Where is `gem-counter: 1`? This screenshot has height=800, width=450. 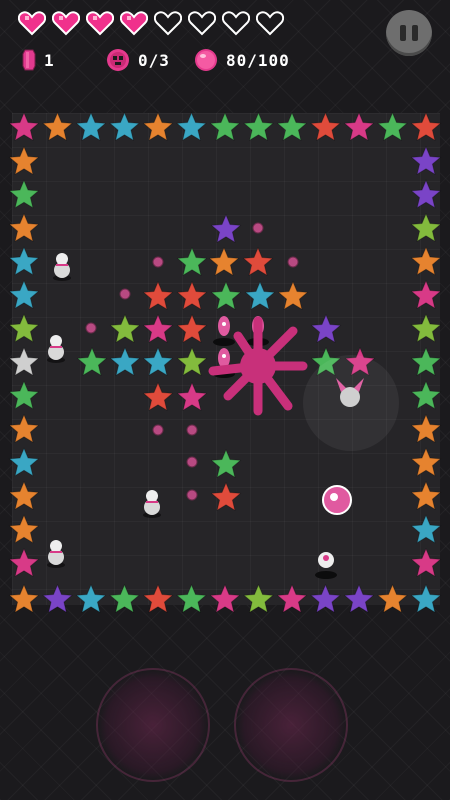 gem-counter: 1 is located at coordinates (64, 60).